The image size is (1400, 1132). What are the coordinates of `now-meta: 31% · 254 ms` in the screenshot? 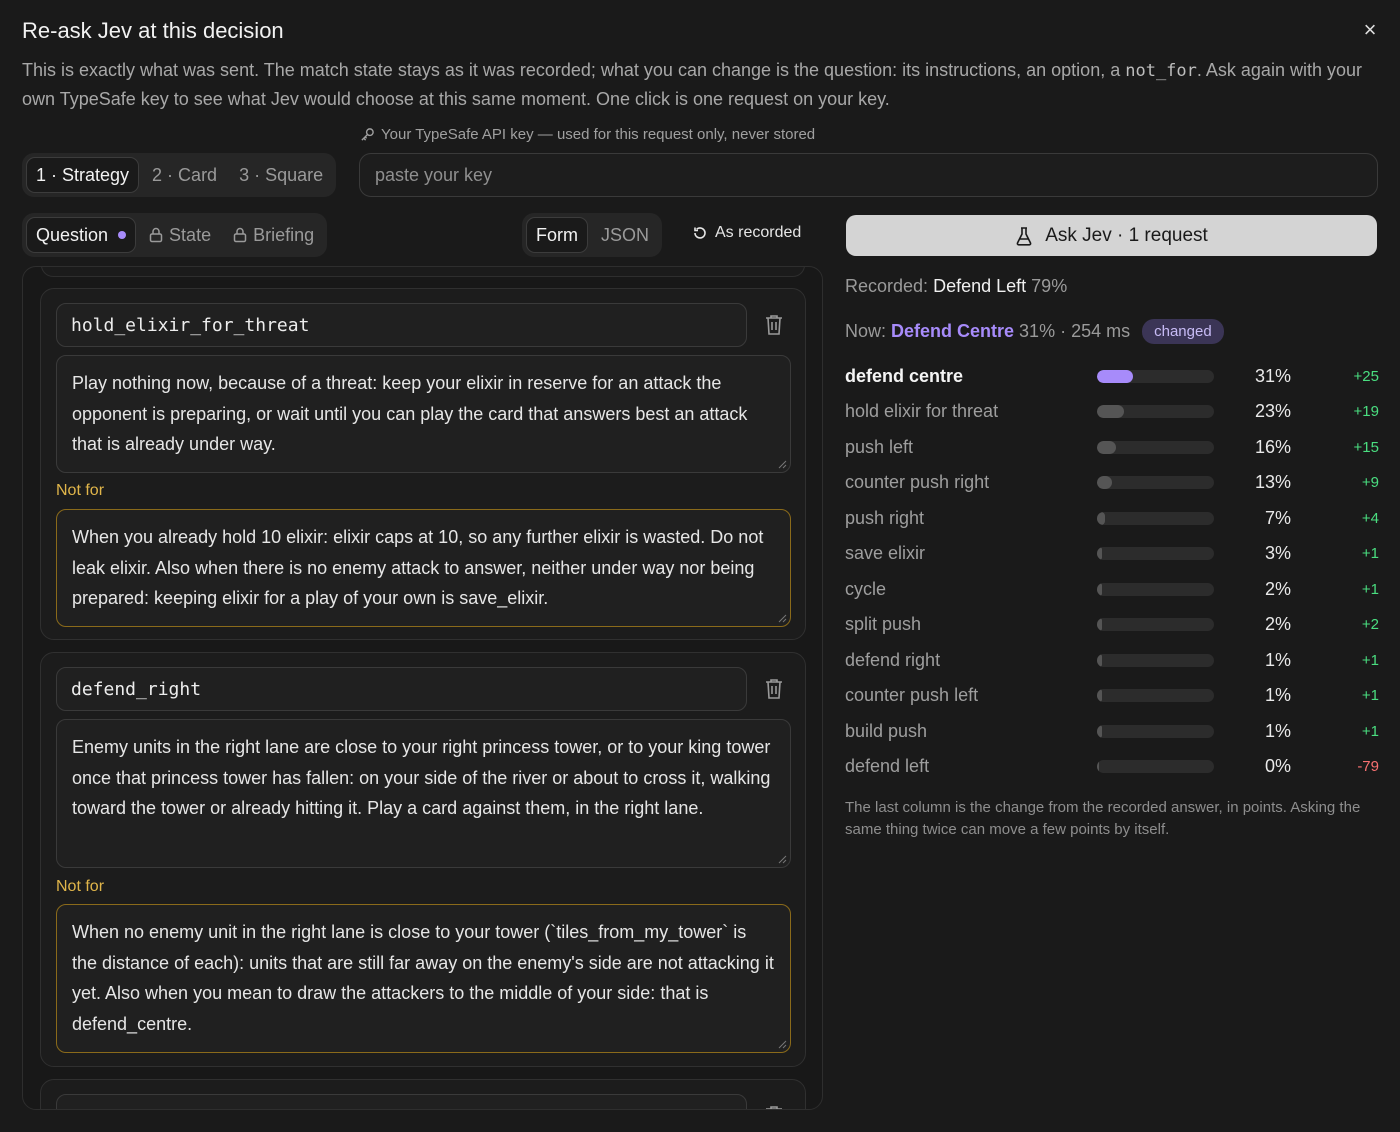 It's located at (1075, 331).